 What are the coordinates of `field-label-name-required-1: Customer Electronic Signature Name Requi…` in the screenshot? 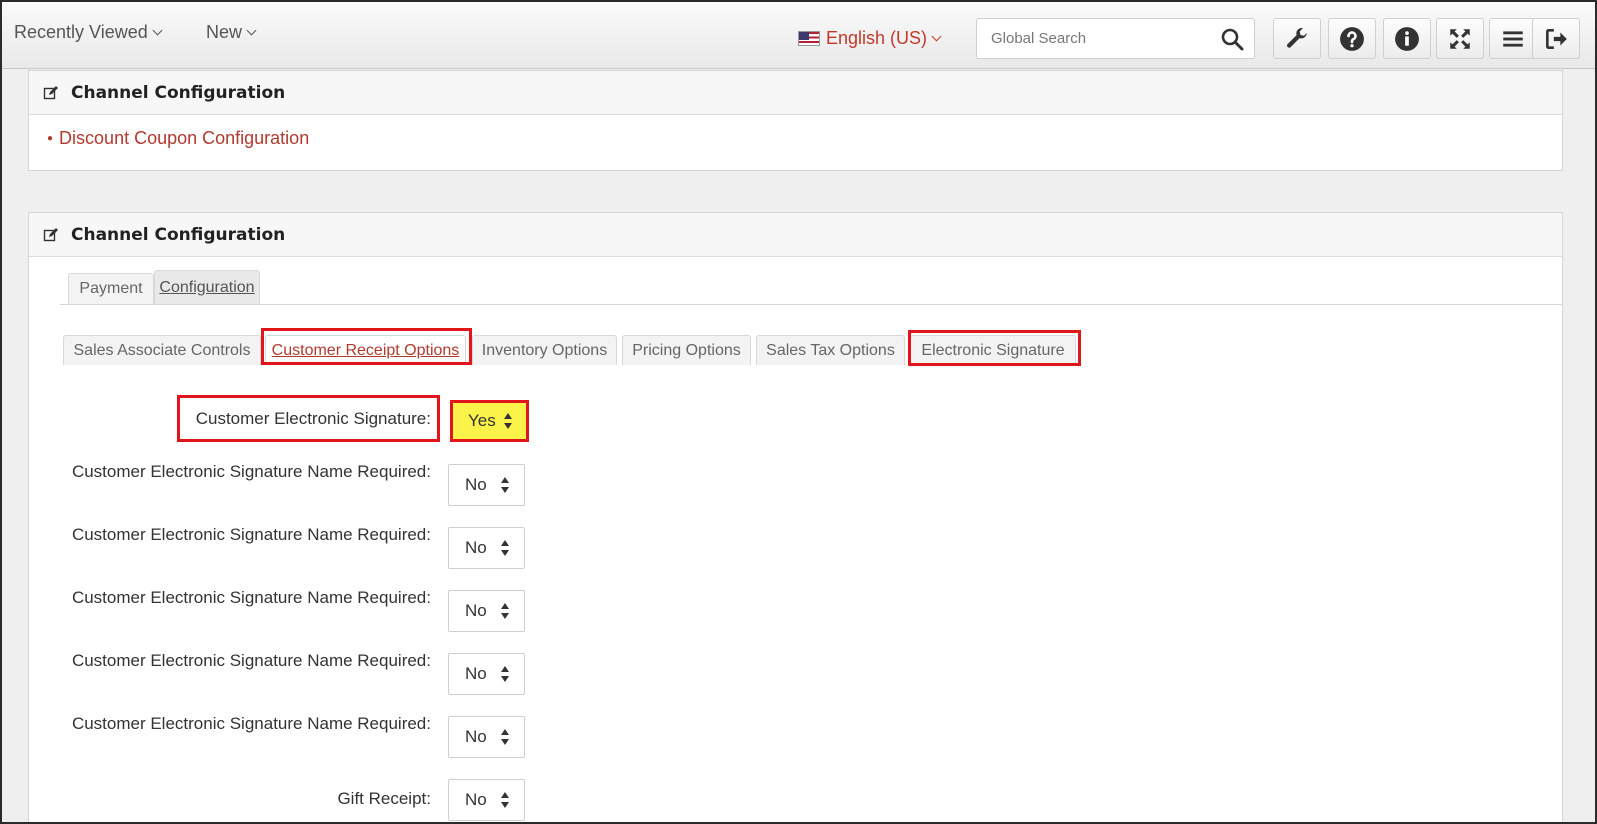 It's located at (251, 471).